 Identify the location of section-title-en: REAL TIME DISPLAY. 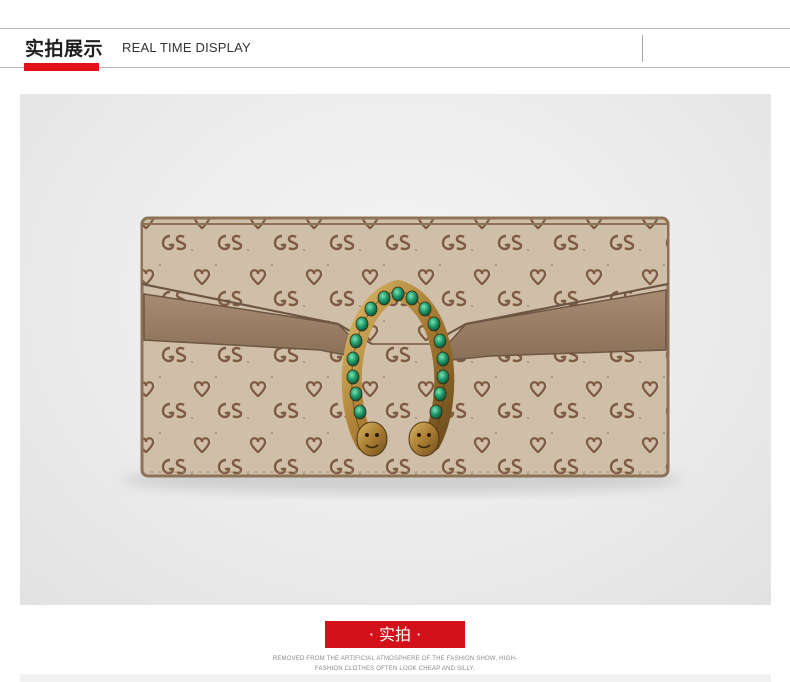
(186, 47).